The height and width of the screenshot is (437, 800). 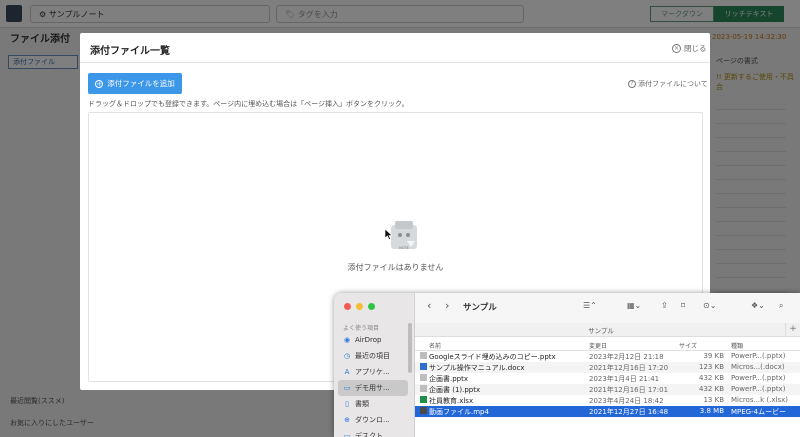 I want to click on finder-pathbar: サンプル +, so click(x=607, y=330).